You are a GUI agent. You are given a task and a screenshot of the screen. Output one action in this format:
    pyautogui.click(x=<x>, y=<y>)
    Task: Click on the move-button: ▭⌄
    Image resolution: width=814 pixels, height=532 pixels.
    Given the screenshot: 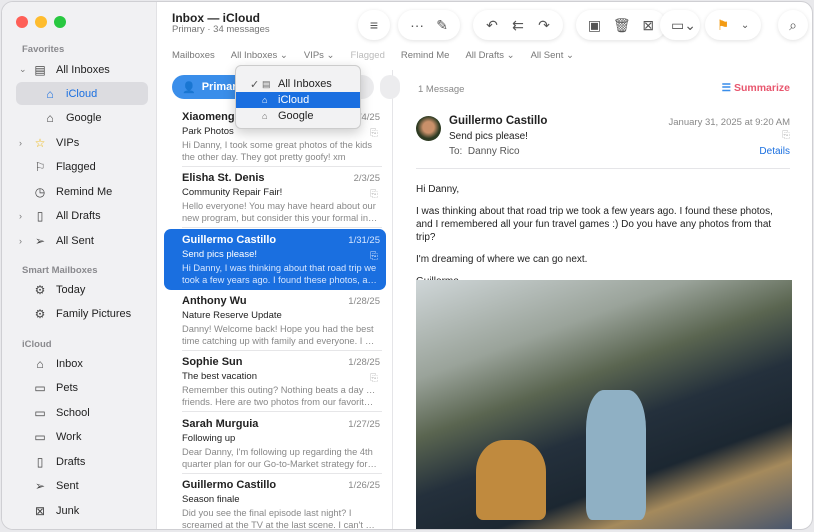 What is the action you would take?
    pyautogui.click(x=680, y=25)
    